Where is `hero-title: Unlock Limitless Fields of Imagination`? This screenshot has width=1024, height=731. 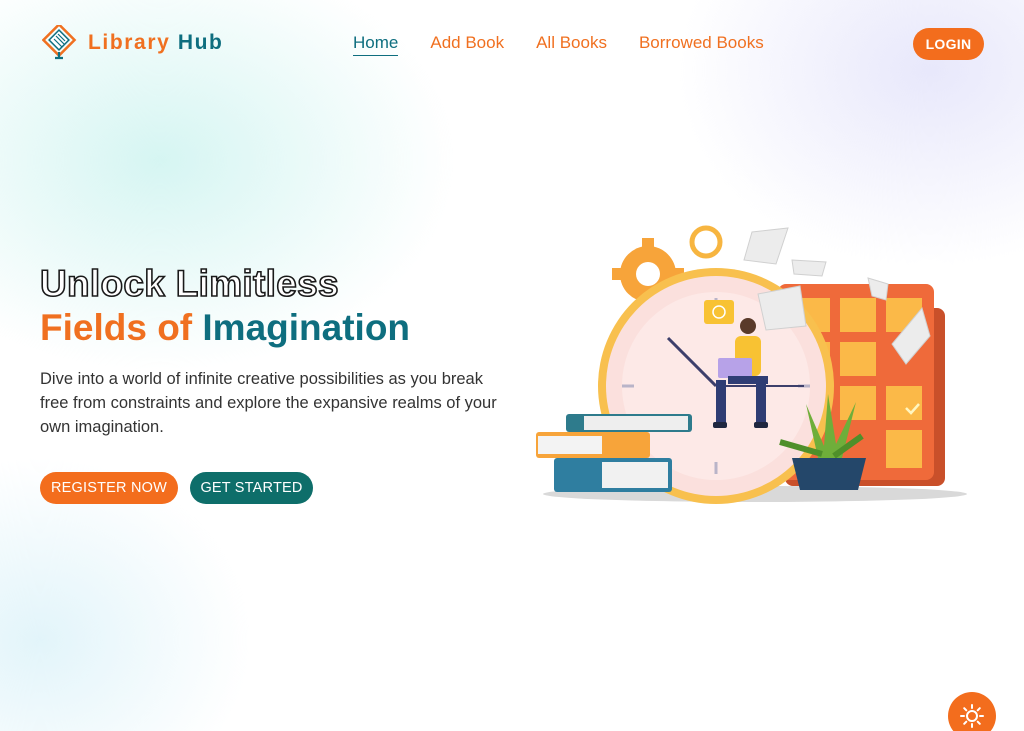
hero-title: Unlock Limitless Fields of Imagination is located at coordinates (224, 306).